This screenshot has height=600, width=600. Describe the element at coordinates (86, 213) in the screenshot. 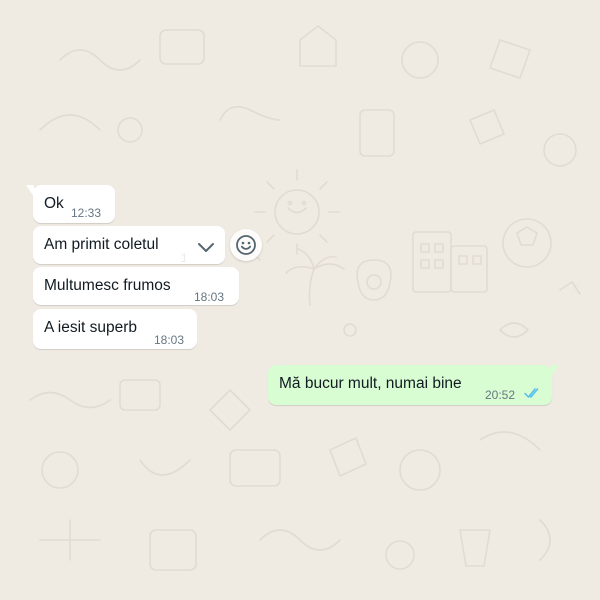

I see `message-time: 12:33` at that location.